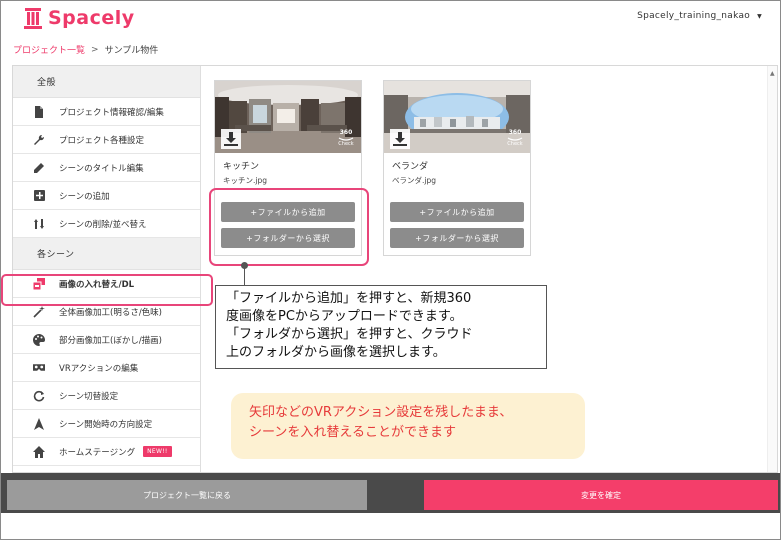  Describe the element at coordinates (107, 290) in the screenshot. I see `highlight-frame-sidebar` at that location.